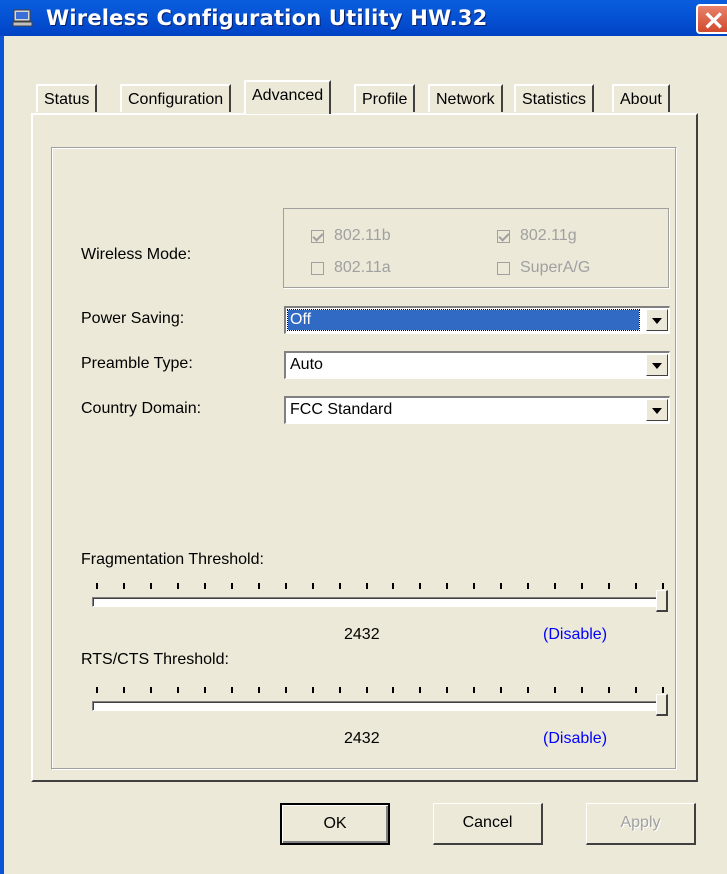  I want to click on power-saving-label: Power Saving:, so click(133, 318).